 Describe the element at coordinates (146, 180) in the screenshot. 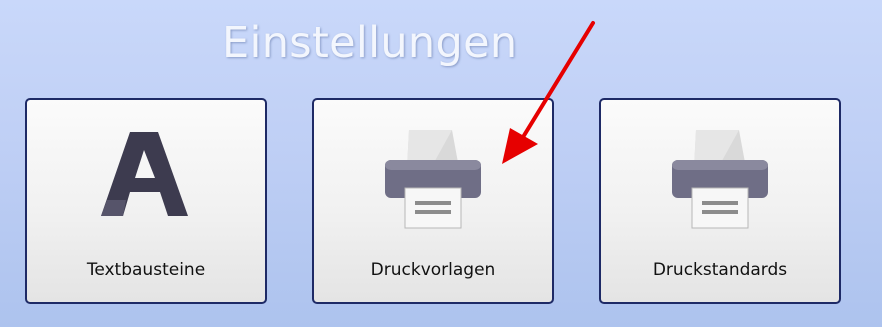

I see `letter-a-icon` at that location.